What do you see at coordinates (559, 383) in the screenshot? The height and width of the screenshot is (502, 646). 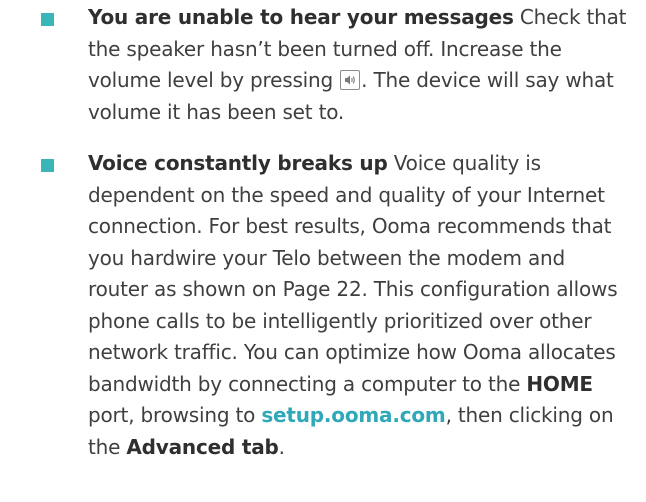 I see `home-port-label: HOME` at bounding box center [559, 383].